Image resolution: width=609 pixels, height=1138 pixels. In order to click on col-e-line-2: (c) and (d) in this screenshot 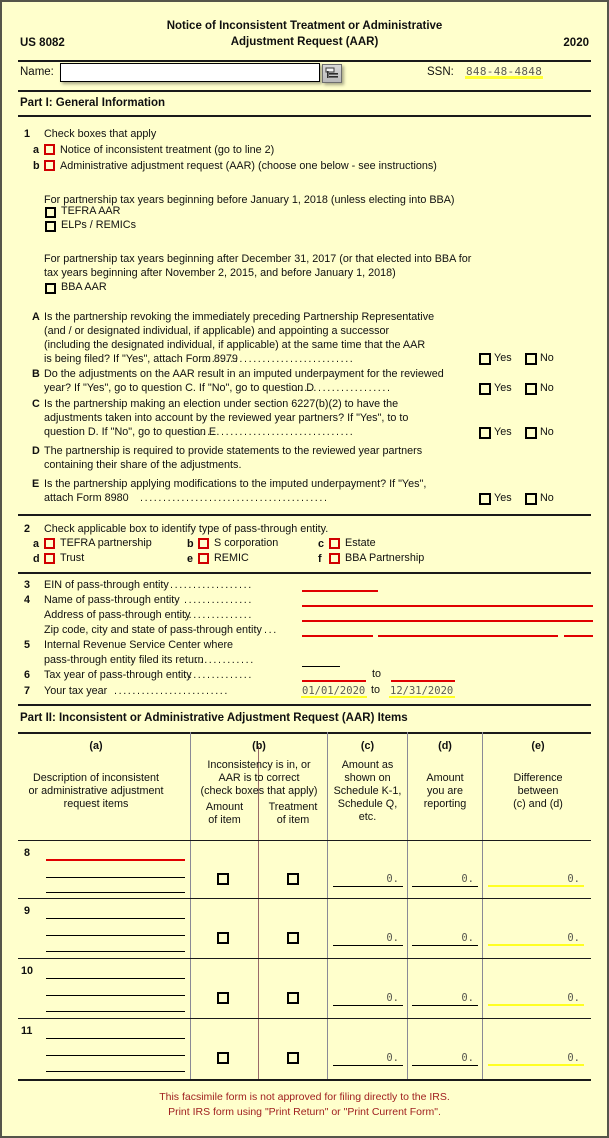, I will do `click(538, 804)`.